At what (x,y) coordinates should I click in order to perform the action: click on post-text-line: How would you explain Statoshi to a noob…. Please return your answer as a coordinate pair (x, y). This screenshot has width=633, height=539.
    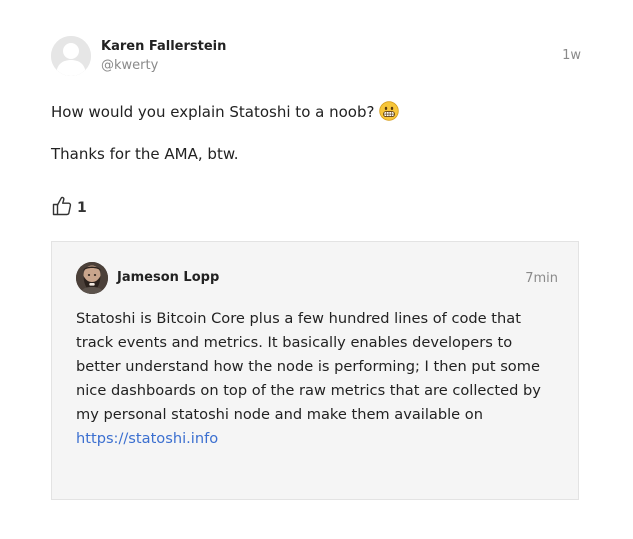
    Looking at the image, I should click on (225, 113).